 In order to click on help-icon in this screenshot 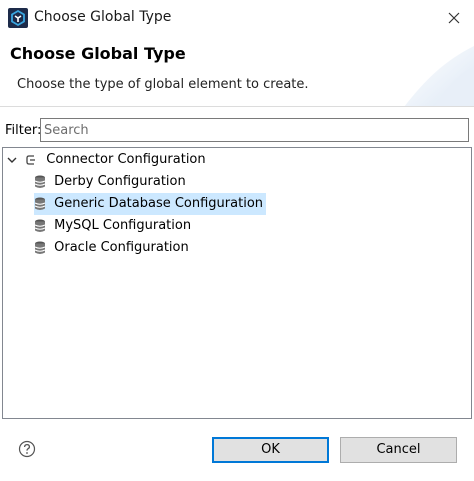, I will do `click(27, 449)`.